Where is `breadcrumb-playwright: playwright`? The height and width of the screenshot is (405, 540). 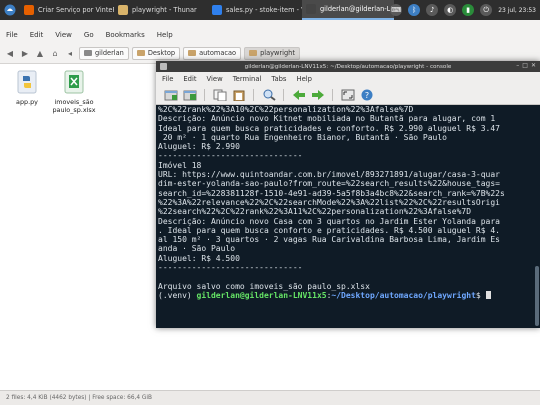
breadcrumb-playwright: playwright is located at coordinates (272, 53).